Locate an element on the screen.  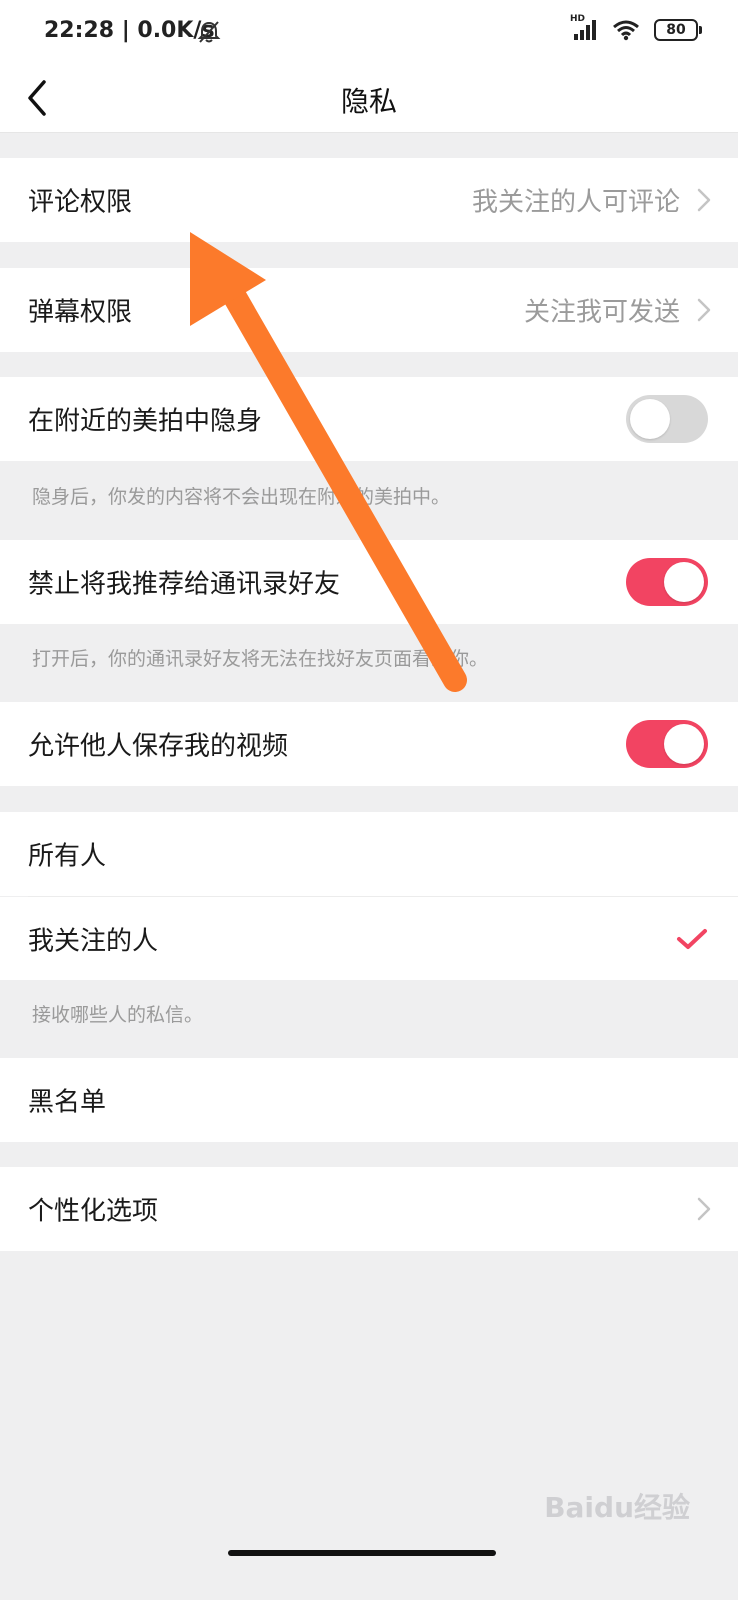
nearby-invisible-hint: 隐身后，你发的内容将不会出现在附近的美拍中。 is located at coordinates (241, 497).